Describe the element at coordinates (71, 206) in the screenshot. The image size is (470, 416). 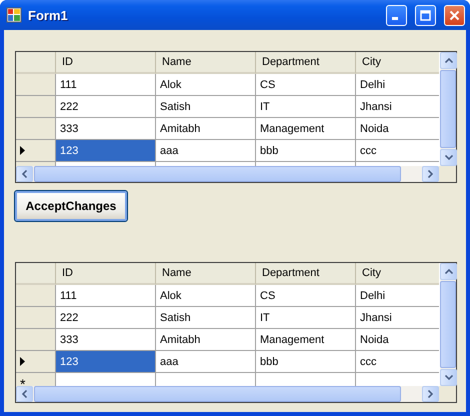
I see `accept-changes-button: AcceptChanges` at that location.